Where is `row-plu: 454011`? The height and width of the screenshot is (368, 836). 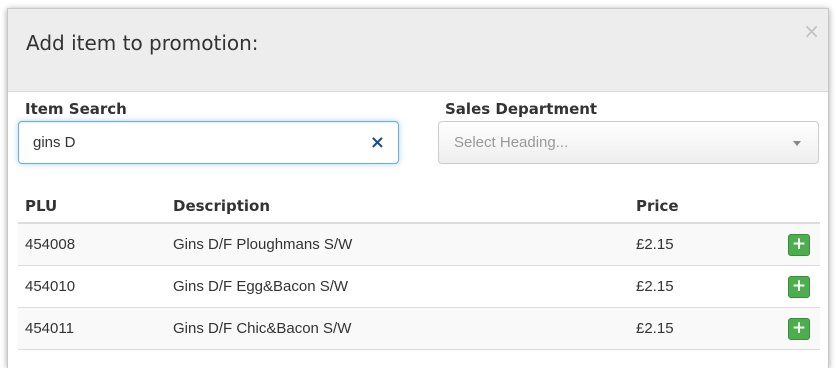
row-plu: 454011 is located at coordinates (49, 328).